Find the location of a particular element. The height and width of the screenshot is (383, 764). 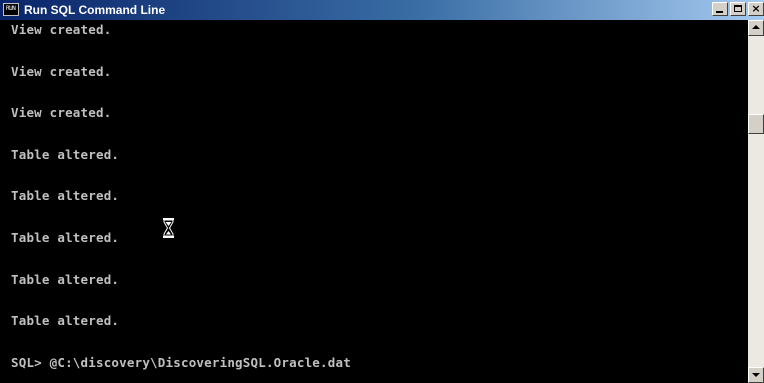

close-icon: × is located at coordinates (756, 8).